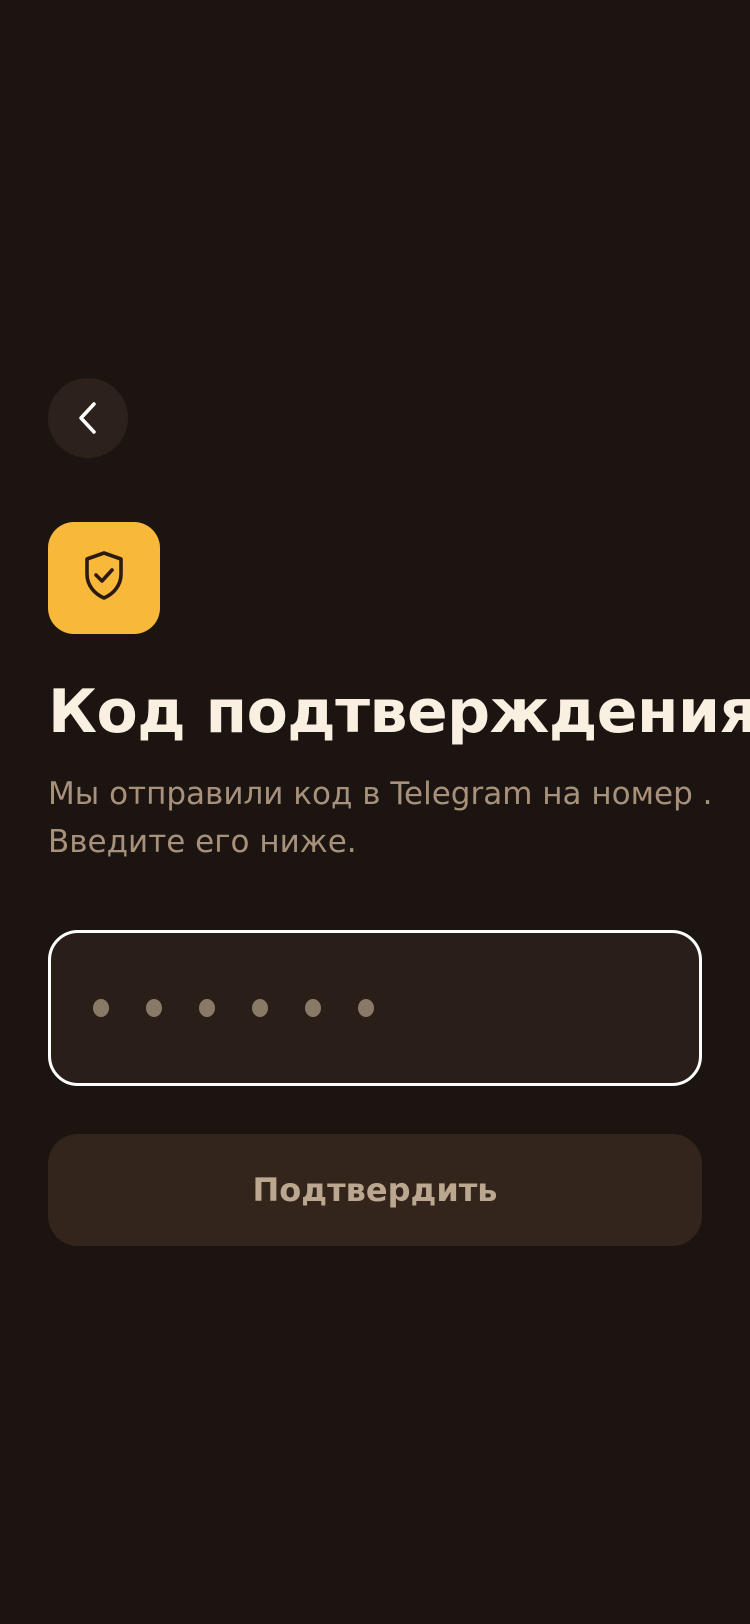 The width and height of the screenshot is (750, 1624). I want to click on page-title: Код подтверждения, so click(399, 712).